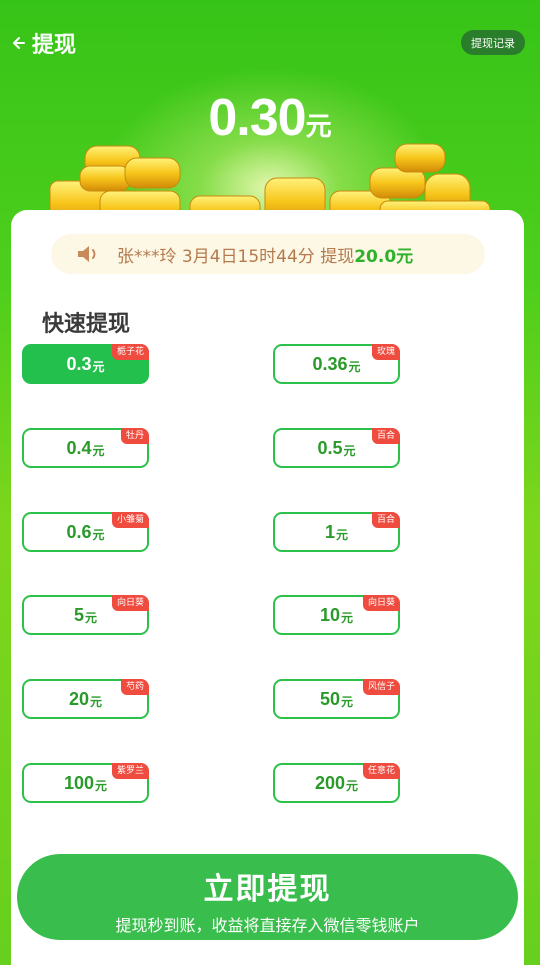  I want to click on back-button: 提现, so click(45, 43).